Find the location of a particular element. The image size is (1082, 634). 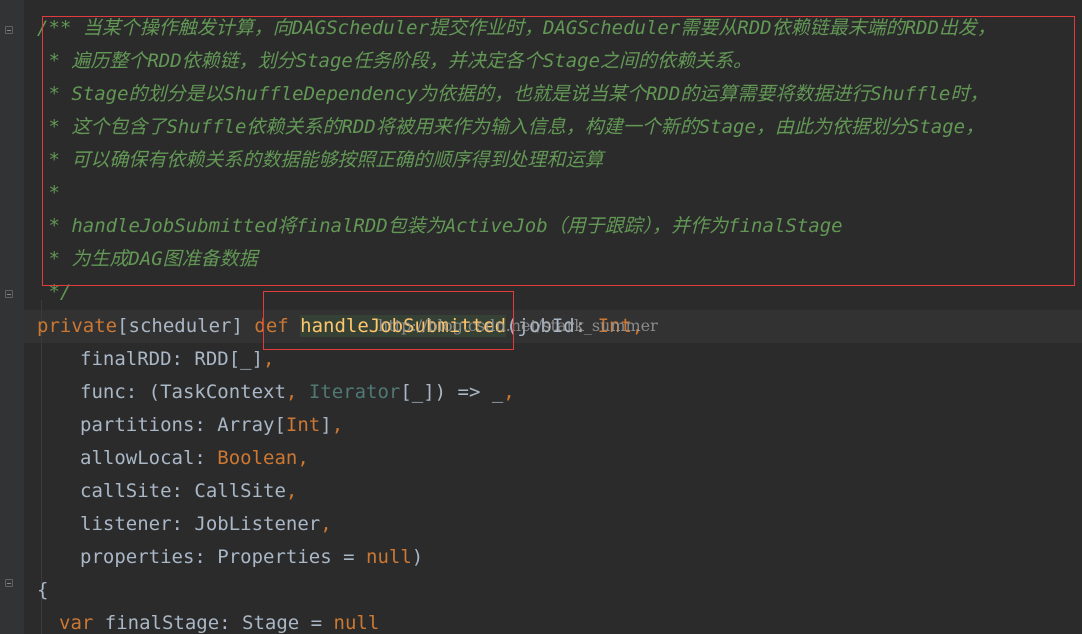

param-type: Int is located at coordinates (303, 425).